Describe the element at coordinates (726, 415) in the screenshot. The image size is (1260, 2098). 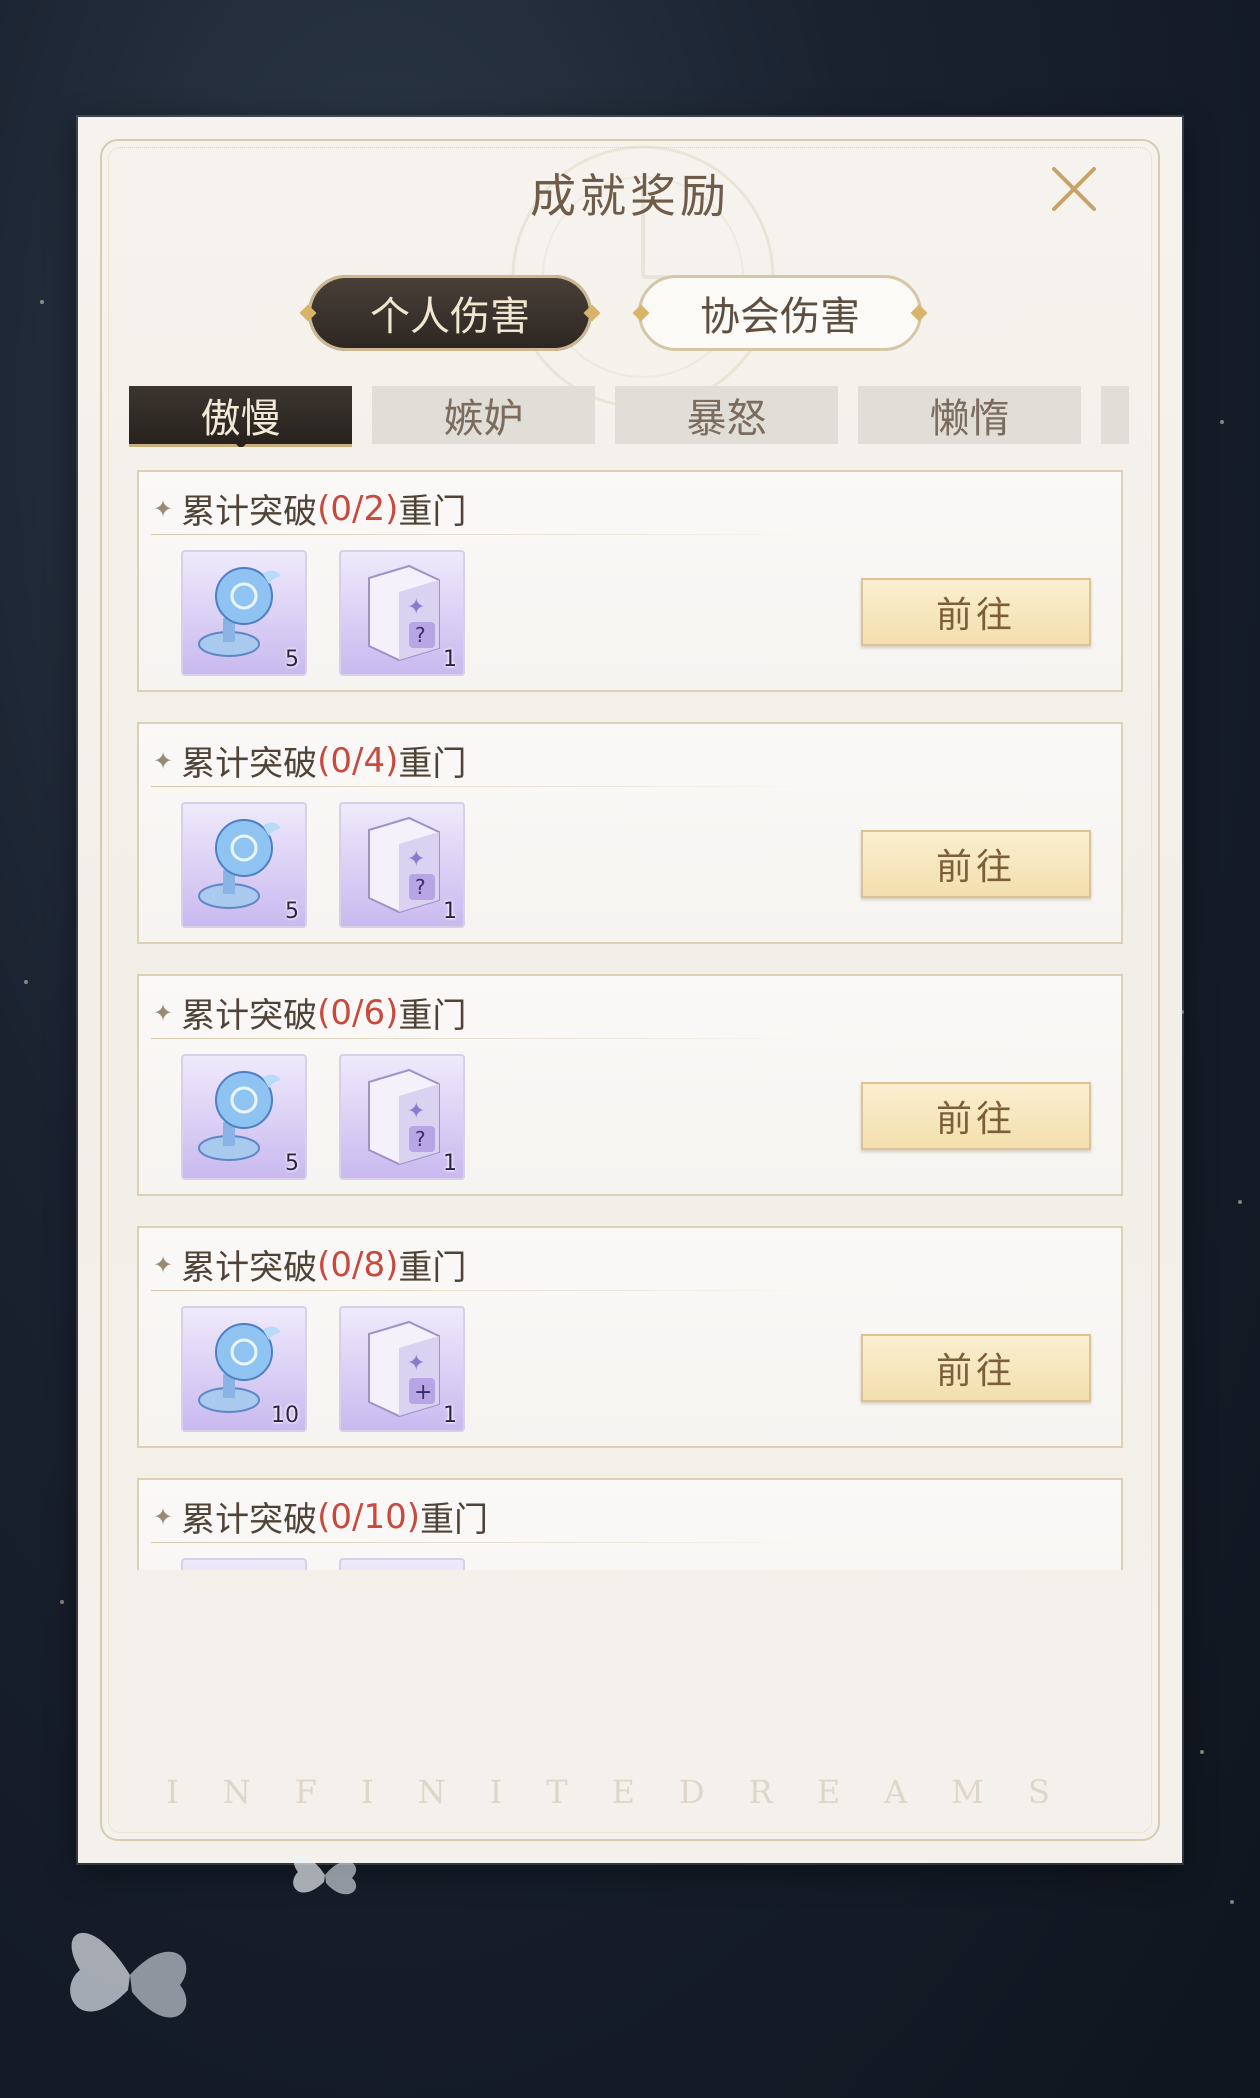
I see `subtab-wrath: 暴怒` at that location.